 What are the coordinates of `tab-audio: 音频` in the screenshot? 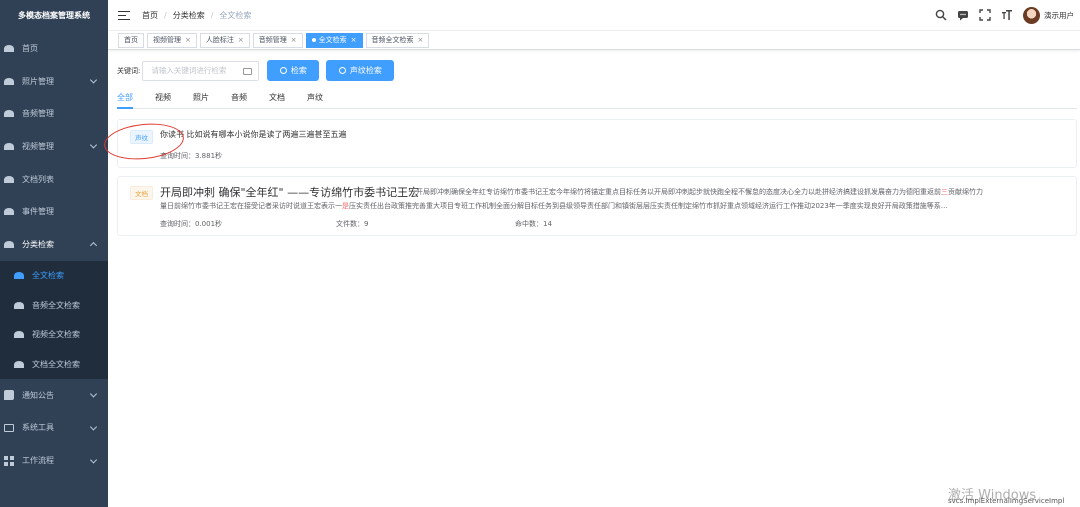 It's located at (239, 100).